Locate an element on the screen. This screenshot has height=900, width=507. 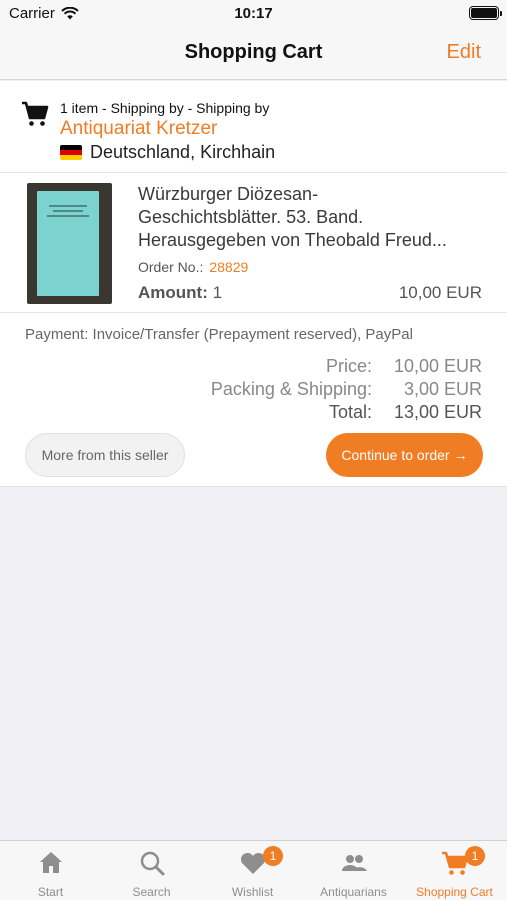
tab-start-label: Start is located at coordinates (50, 892).